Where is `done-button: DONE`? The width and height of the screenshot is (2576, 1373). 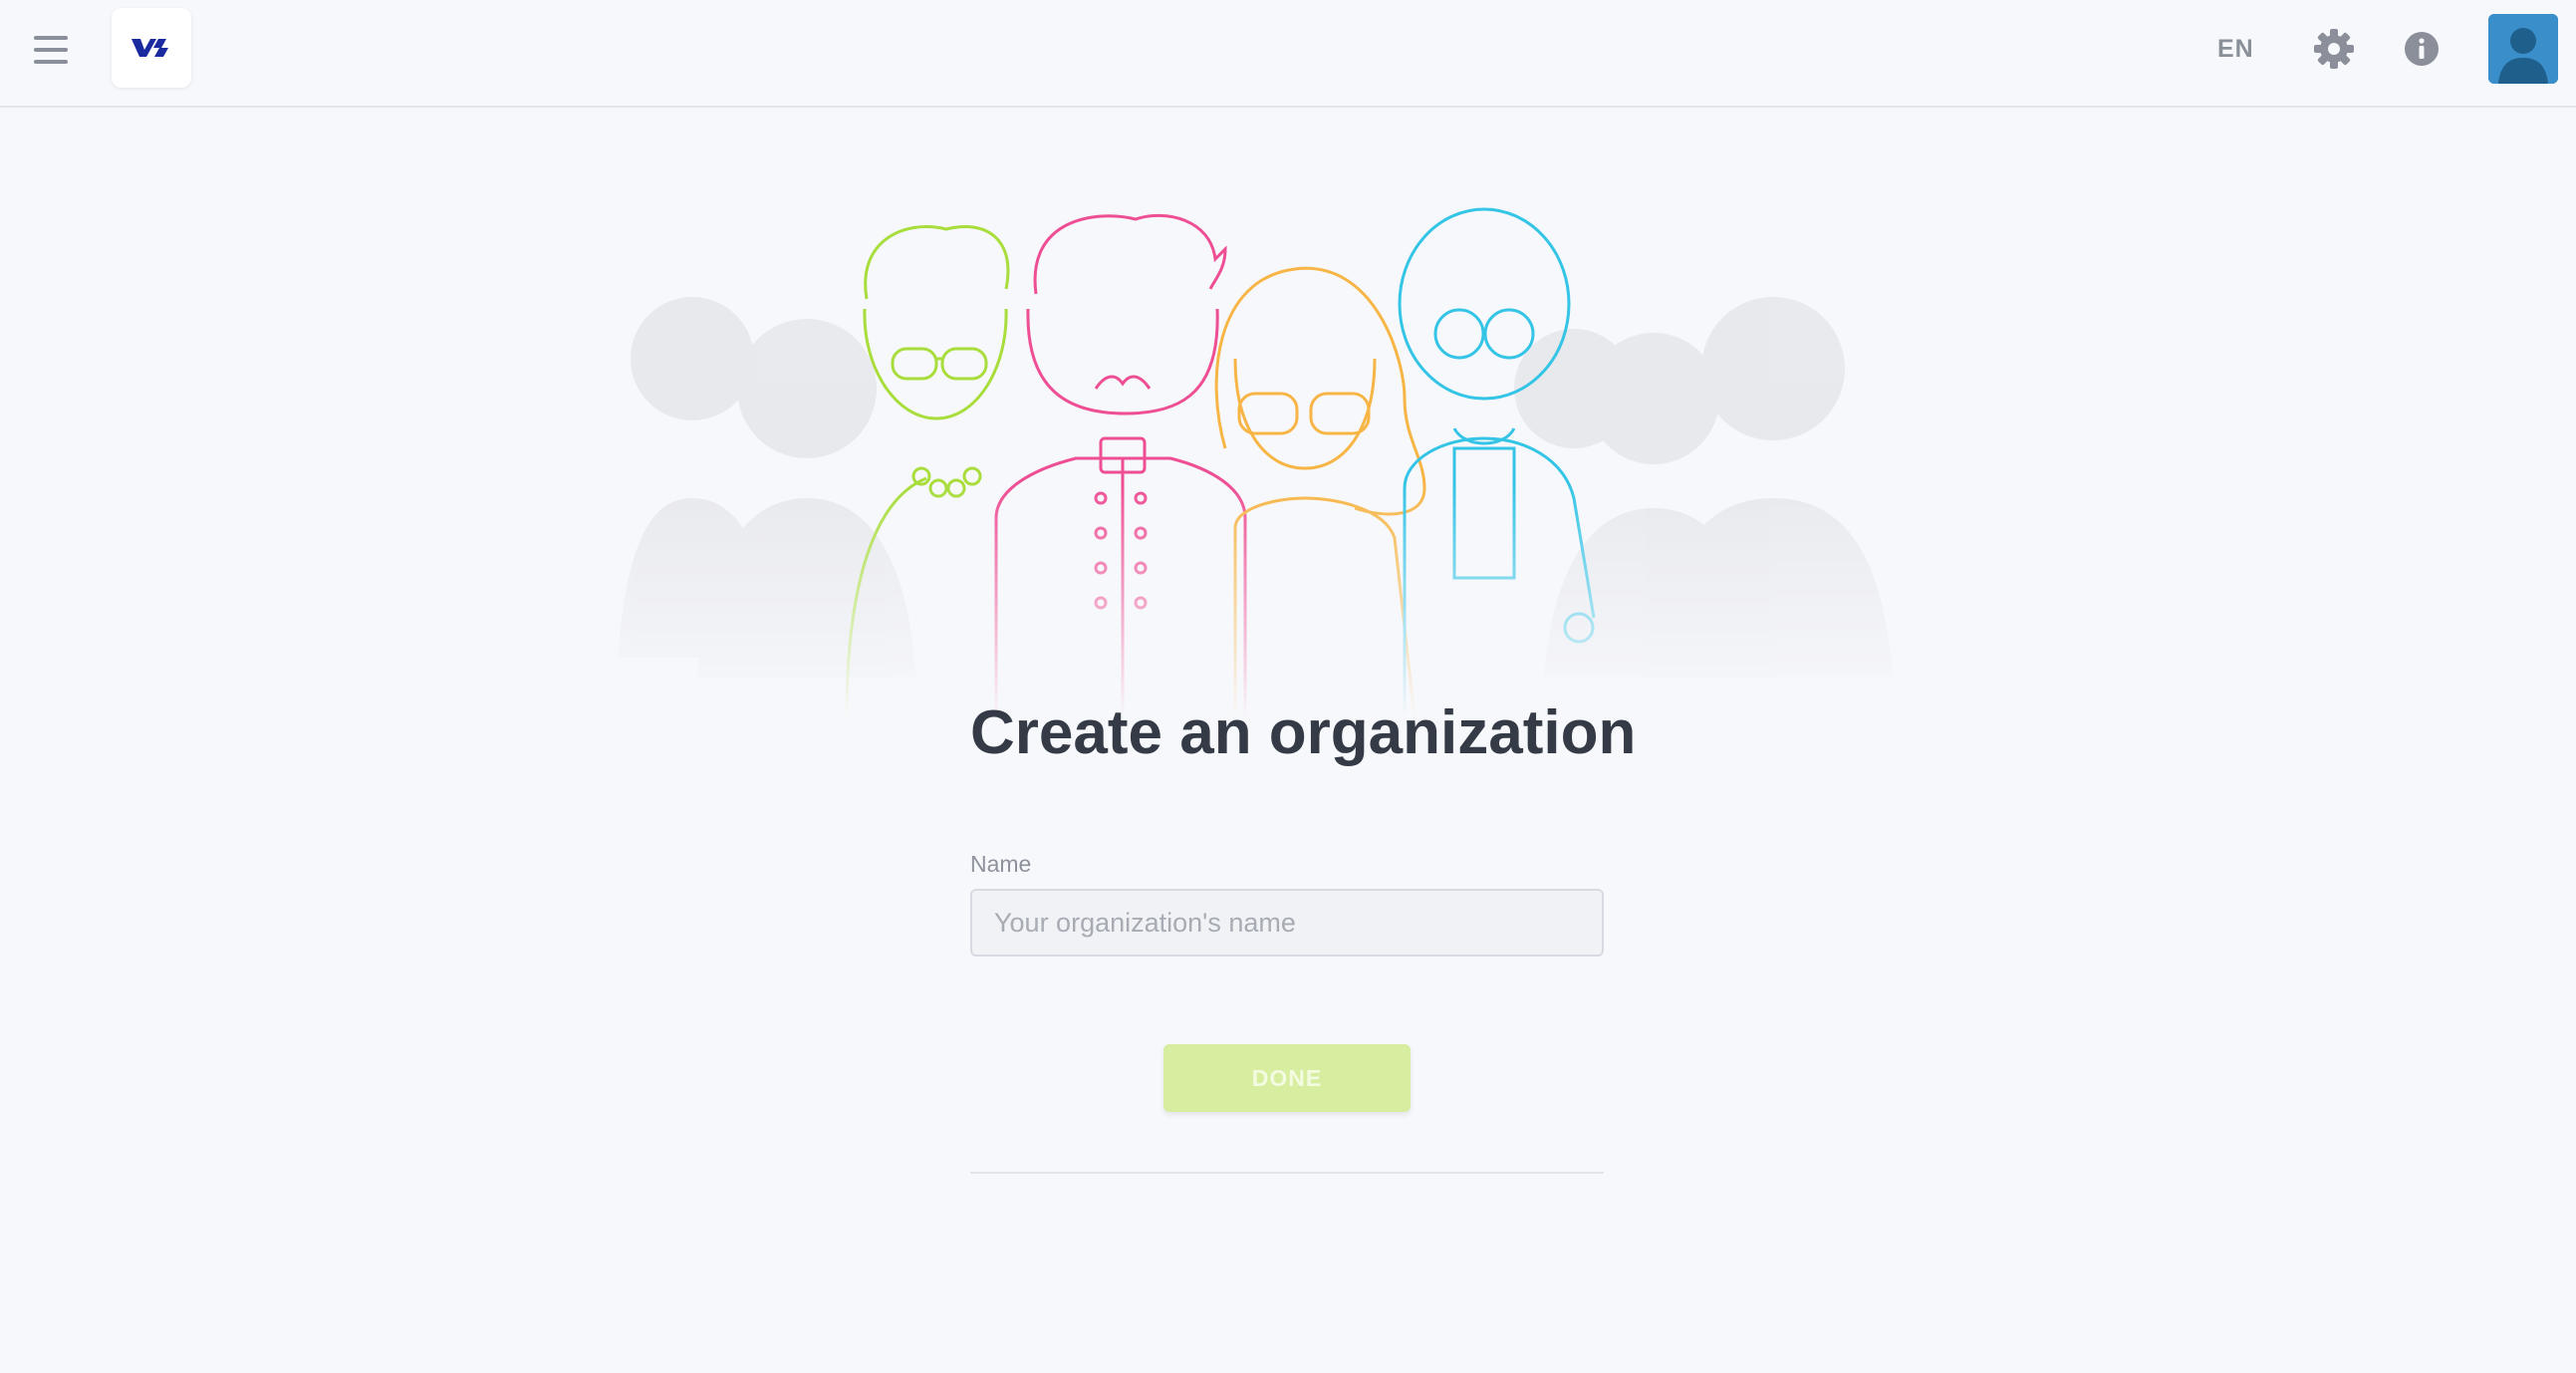 done-button: DONE is located at coordinates (1287, 1078).